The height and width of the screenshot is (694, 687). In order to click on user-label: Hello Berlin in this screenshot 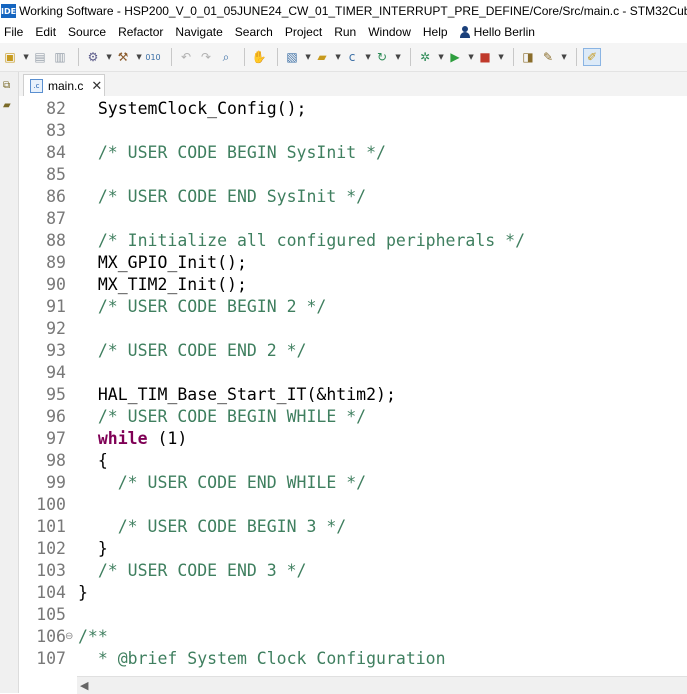, I will do `click(504, 32)`.